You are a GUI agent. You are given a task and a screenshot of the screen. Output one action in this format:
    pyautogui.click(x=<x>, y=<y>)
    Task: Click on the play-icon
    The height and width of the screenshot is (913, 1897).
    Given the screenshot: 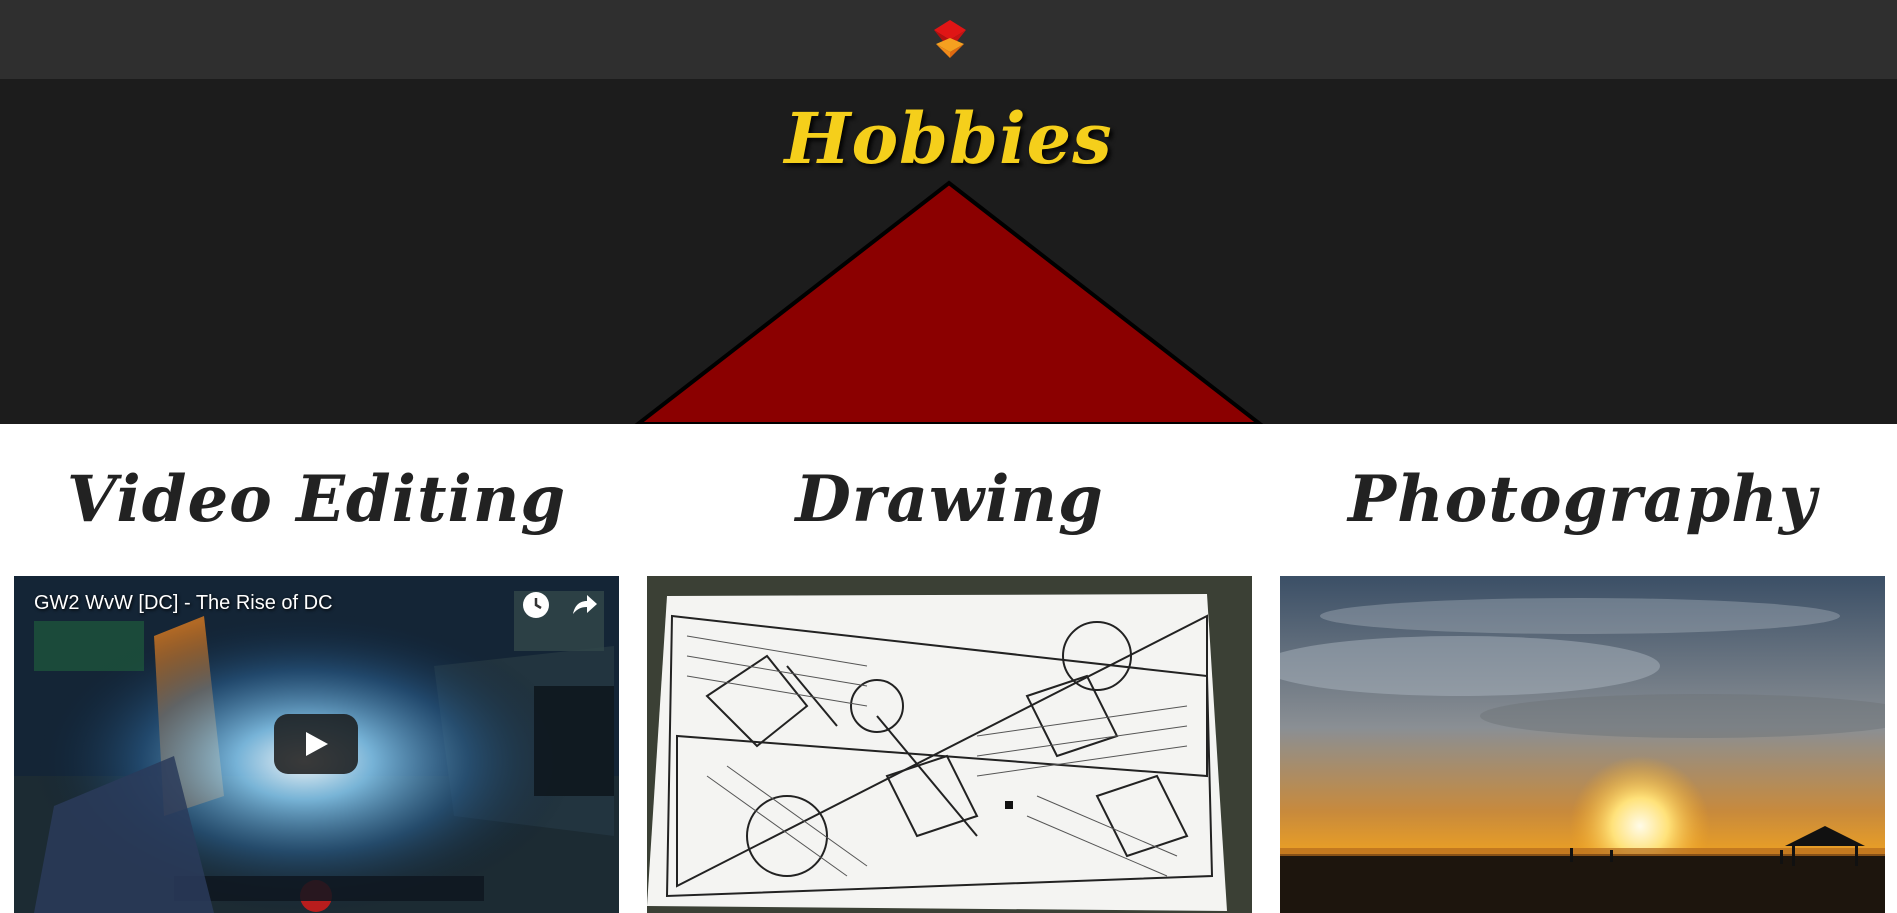 What is the action you would take?
    pyautogui.click(x=317, y=744)
    